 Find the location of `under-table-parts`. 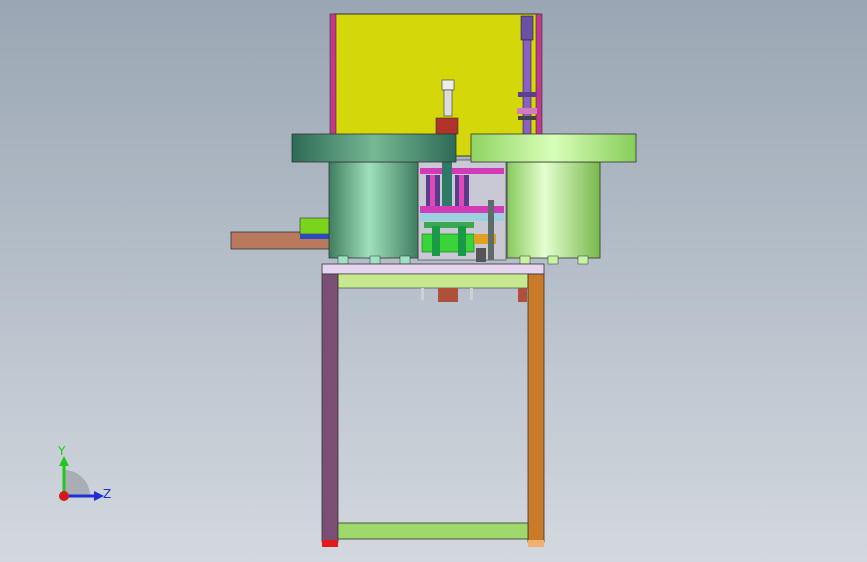

under-table-parts is located at coordinates (474, 295).